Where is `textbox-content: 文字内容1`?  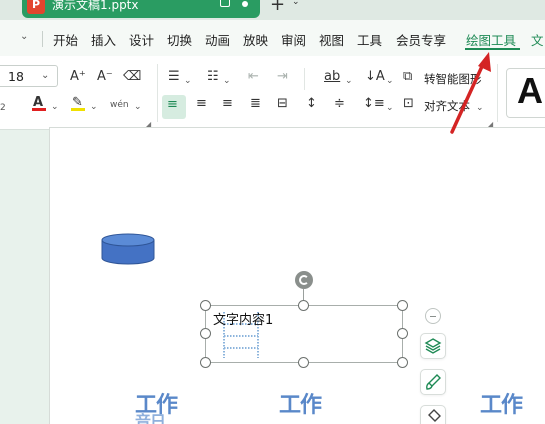 textbox-content: 文字内容1 is located at coordinates (243, 318).